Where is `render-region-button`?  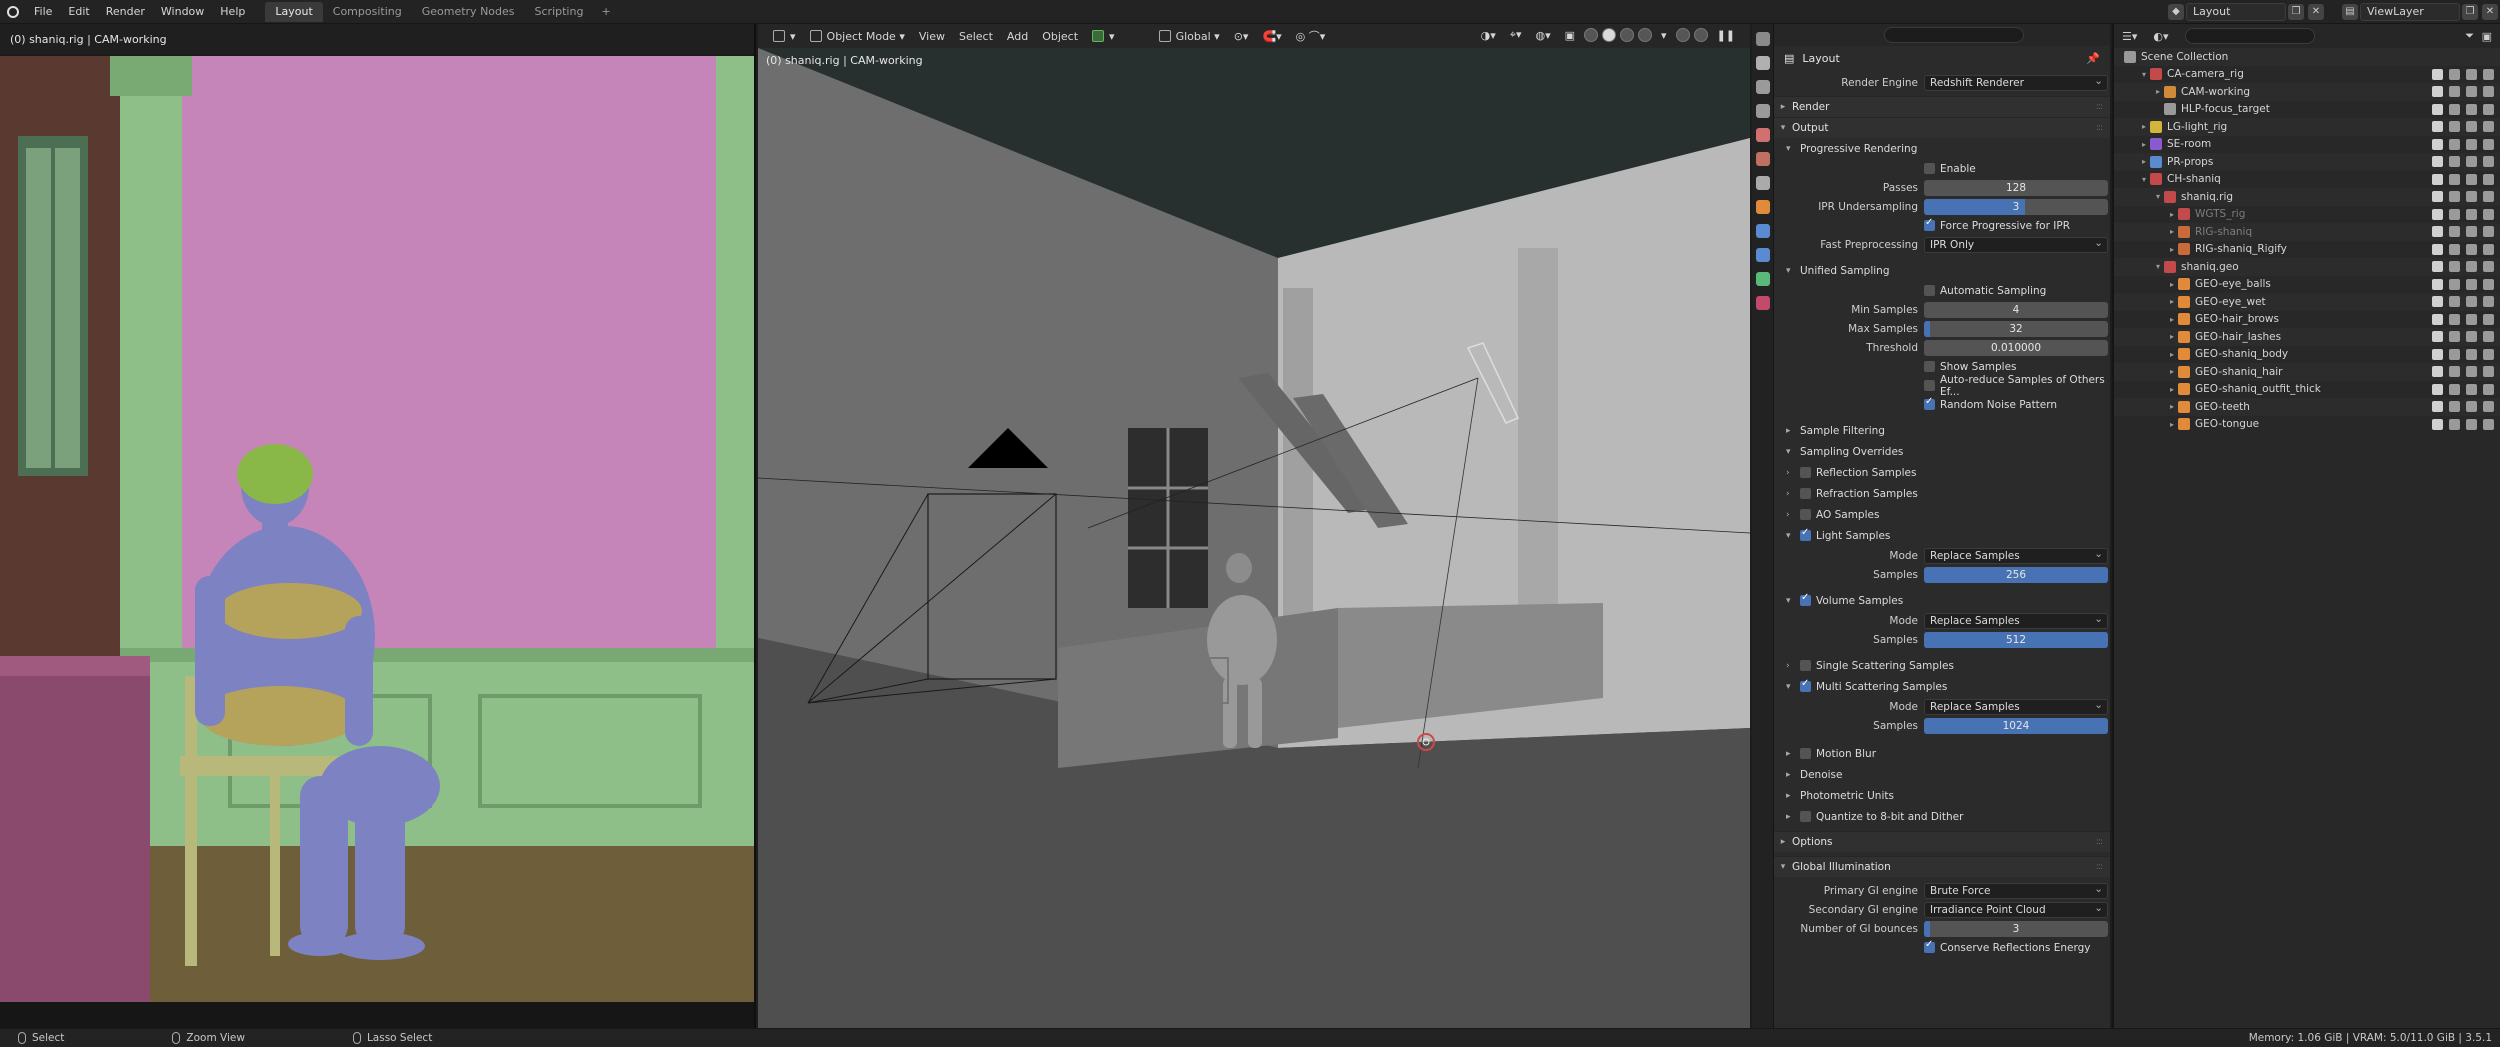 render-region-button is located at coordinates (1700, 35).